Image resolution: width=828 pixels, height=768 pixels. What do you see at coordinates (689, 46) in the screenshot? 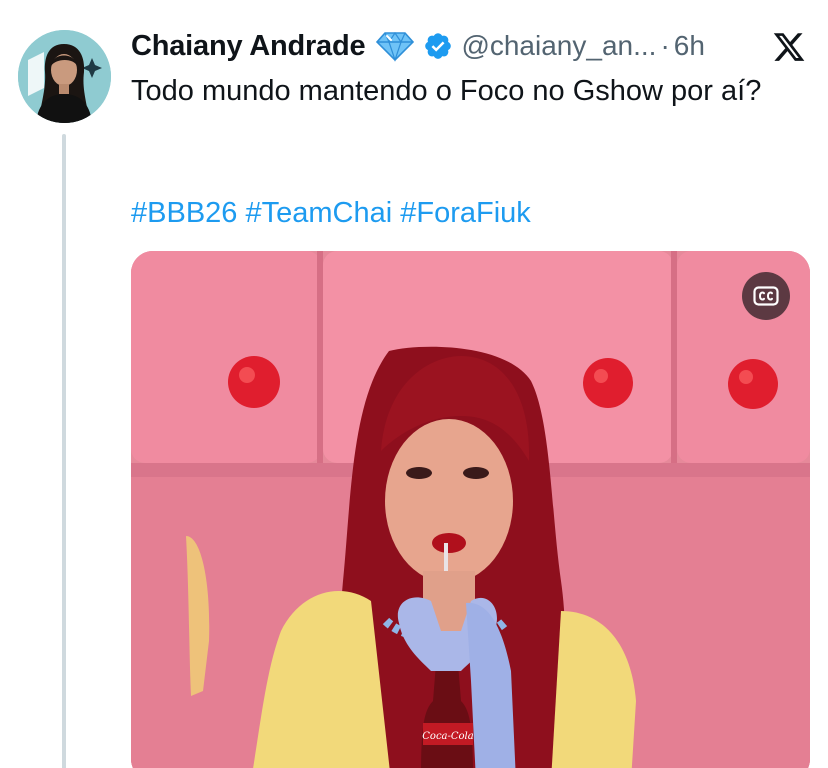
I see `timestamp: 6h` at bounding box center [689, 46].